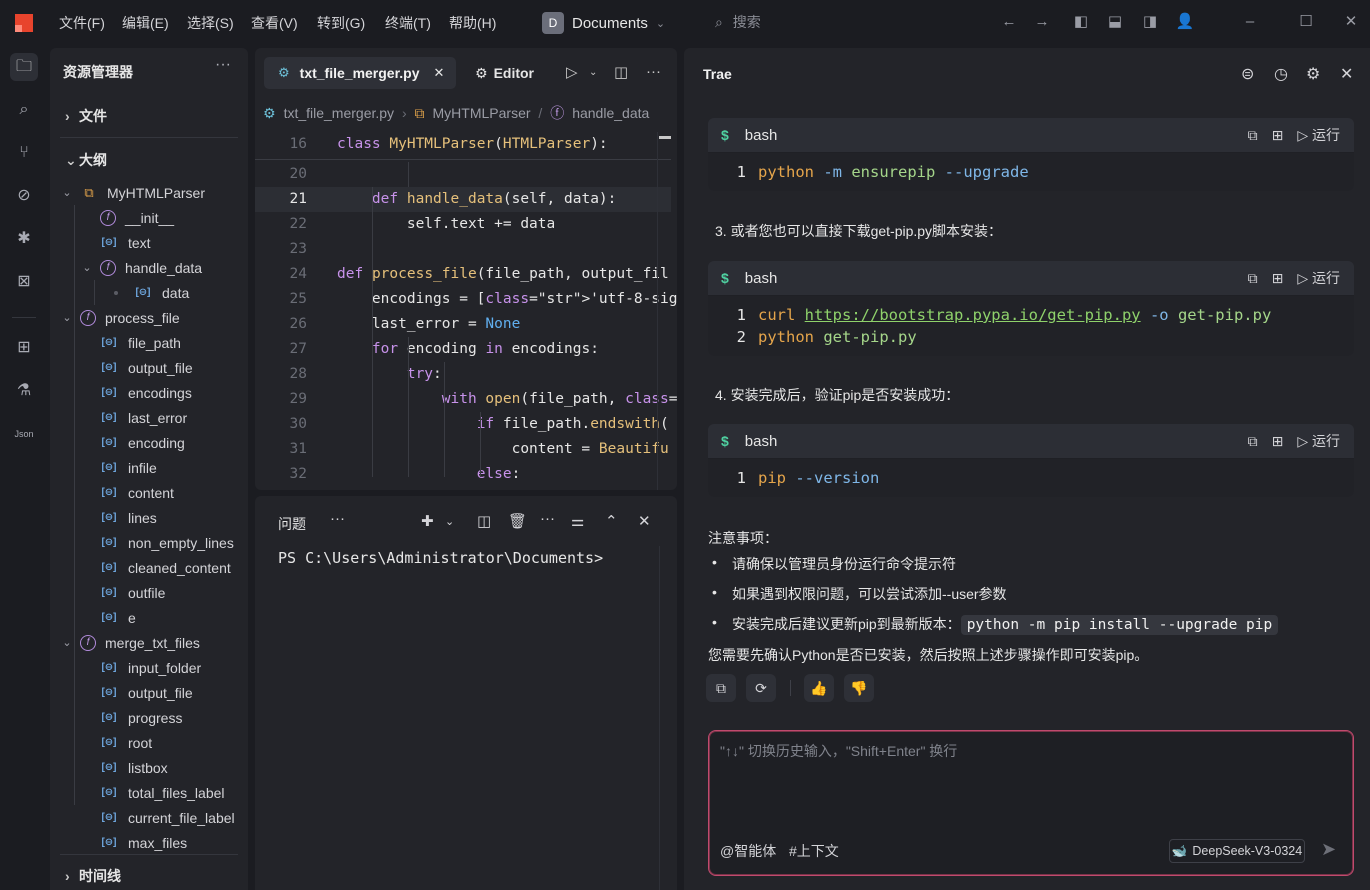  What do you see at coordinates (24, 196) in the screenshot?
I see `remote-icon: ⊘` at bounding box center [24, 196].